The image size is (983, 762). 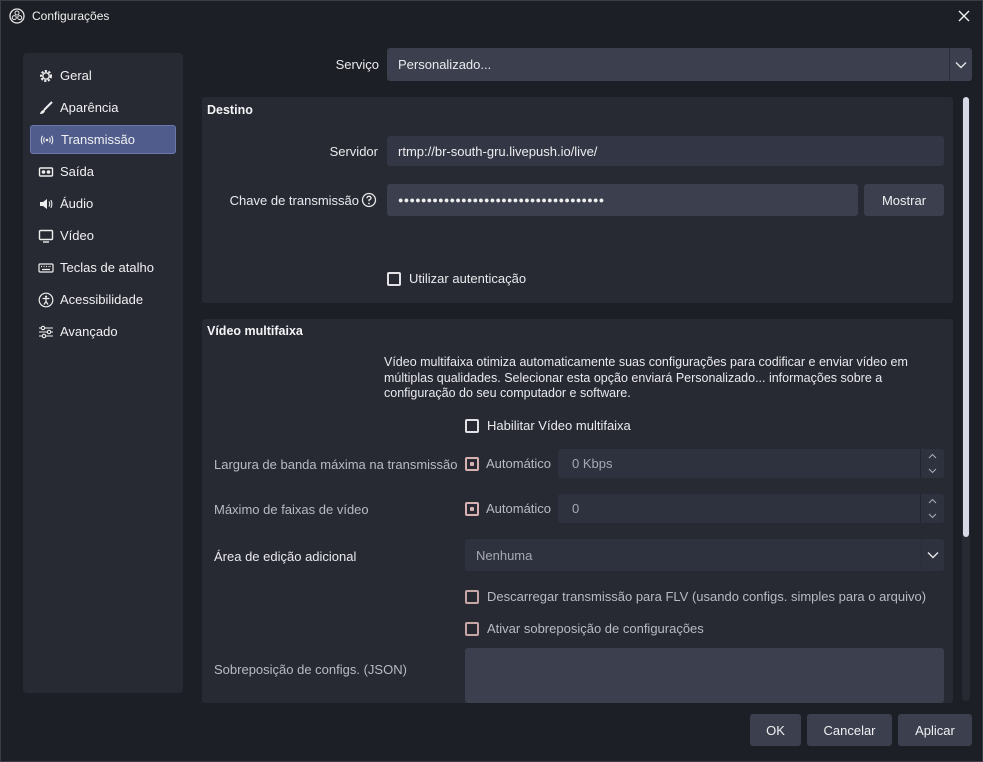 I want to click on sidebar-item-avancado: Avançado, so click(x=103, y=331).